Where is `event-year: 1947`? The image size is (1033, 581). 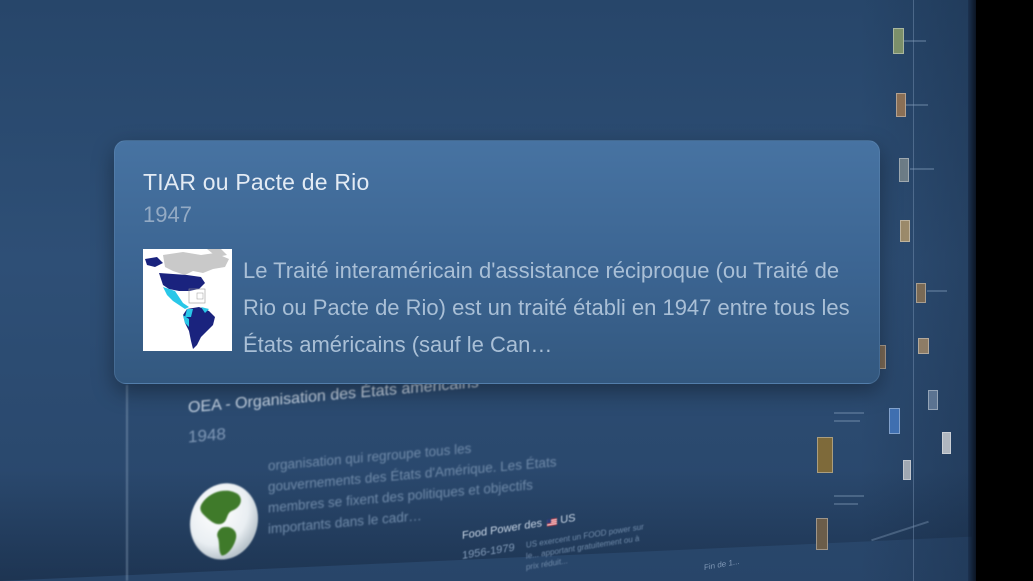 event-year: 1947 is located at coordinates (167, 214).